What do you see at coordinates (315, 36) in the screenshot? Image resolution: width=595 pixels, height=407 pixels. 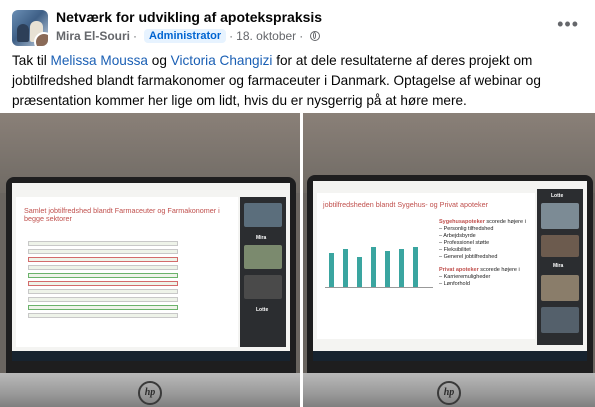 I see `globe-icon` at bounding box center [315, 36].